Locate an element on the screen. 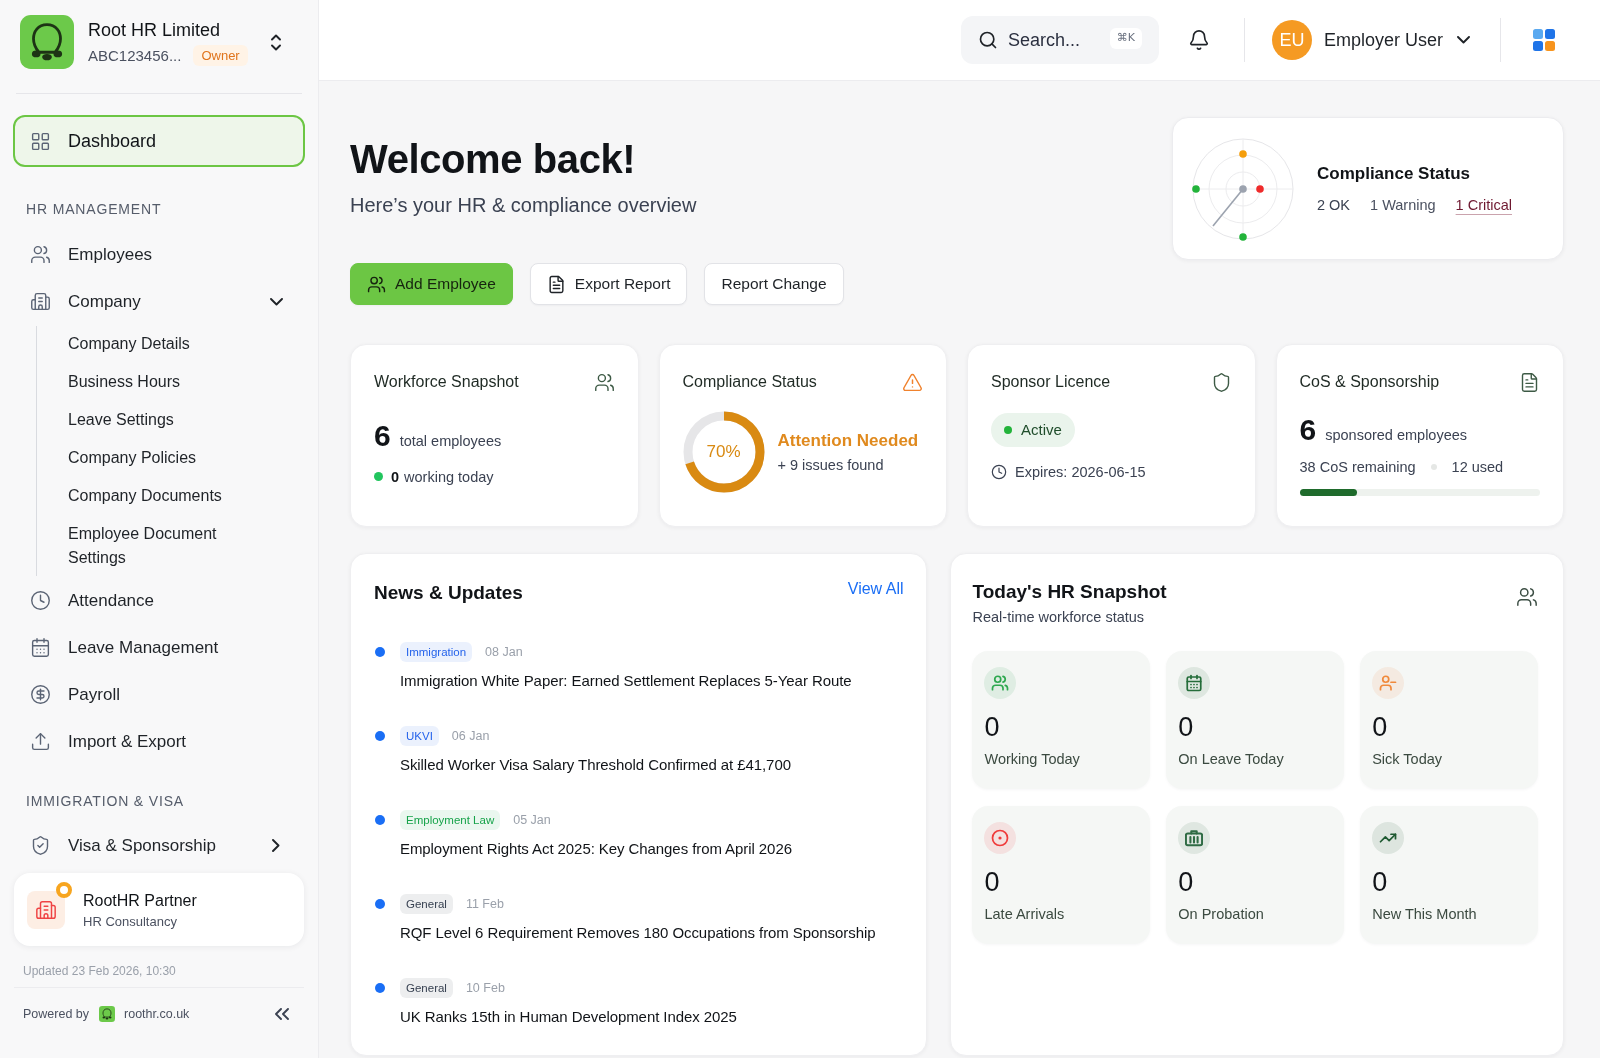  action-button: Add Employee is located at coordinates (431, 284).